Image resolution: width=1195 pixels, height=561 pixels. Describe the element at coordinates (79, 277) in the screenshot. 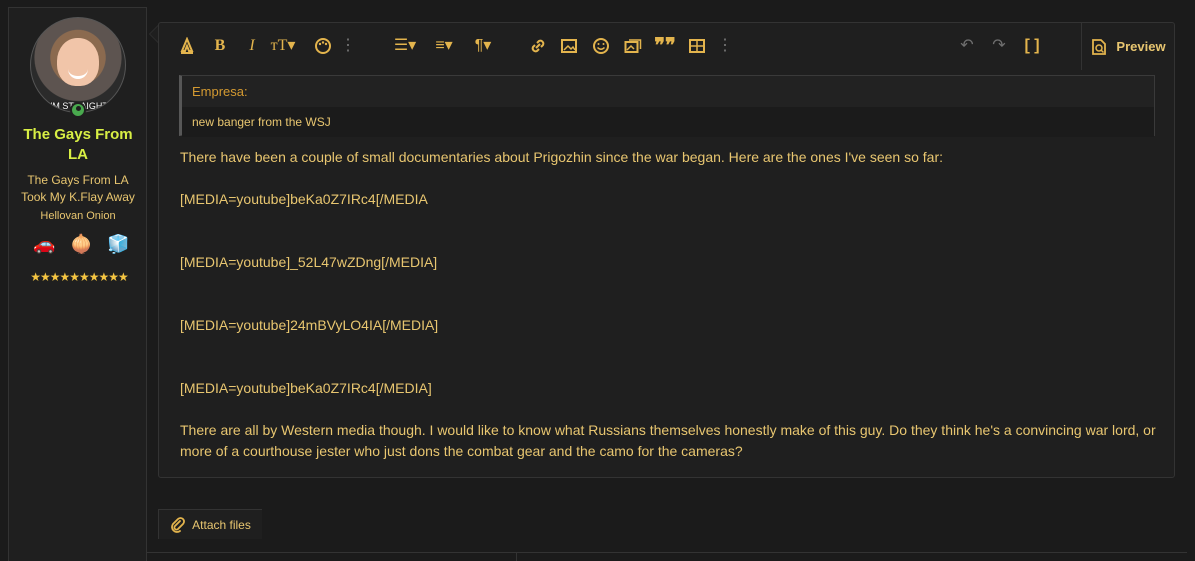

I see `rating-stars: ★★★★★★★★★★` at that location.